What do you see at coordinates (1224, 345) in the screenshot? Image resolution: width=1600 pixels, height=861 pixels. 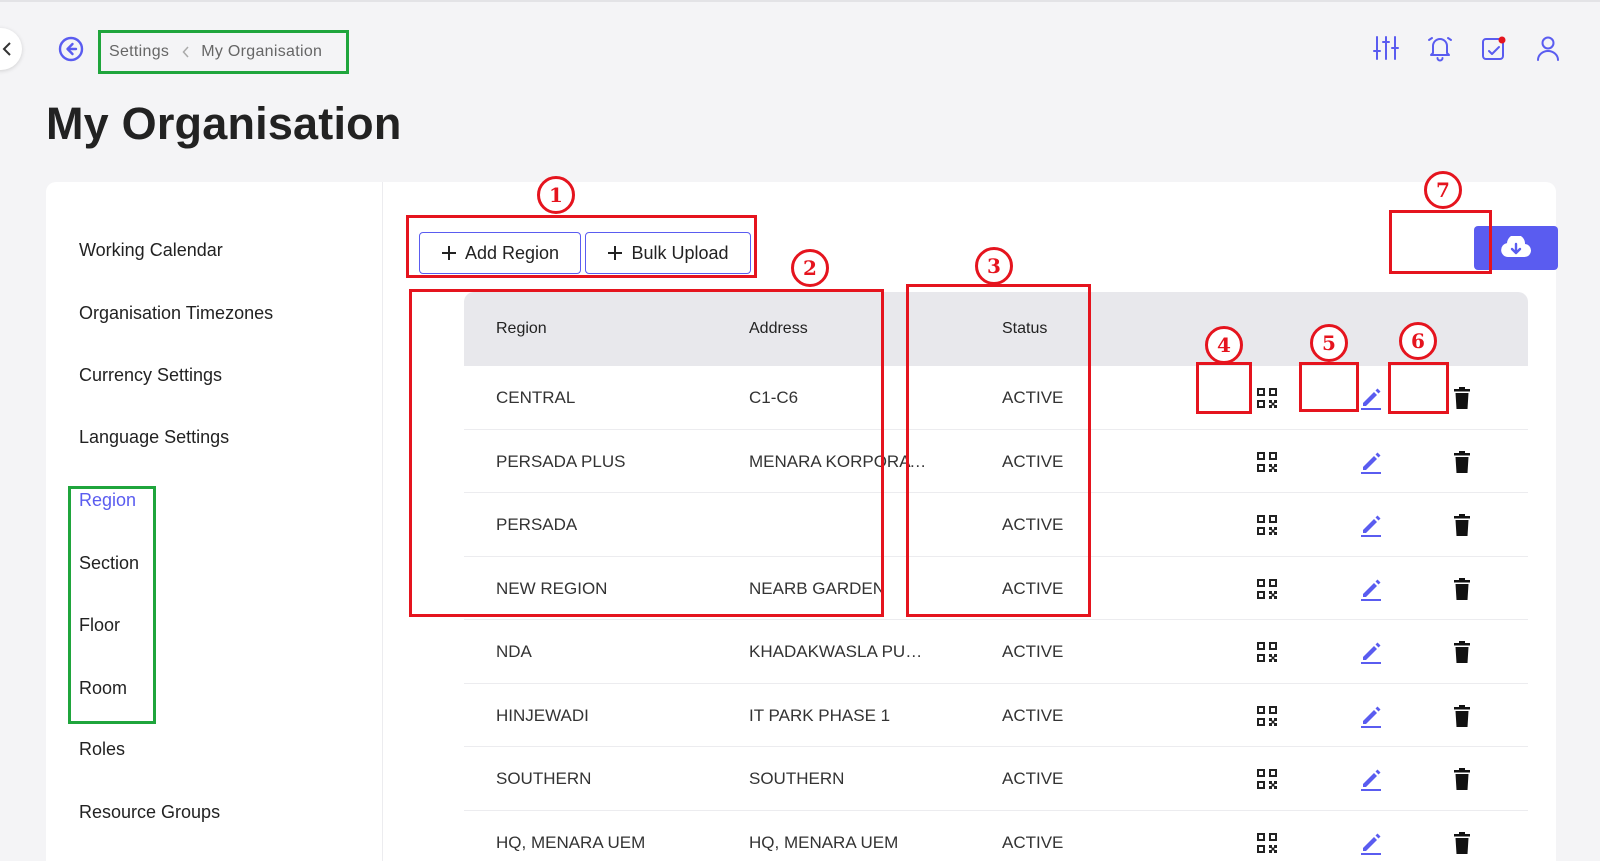 I see `callout-4: 4` at bounding box center [1224, 345].